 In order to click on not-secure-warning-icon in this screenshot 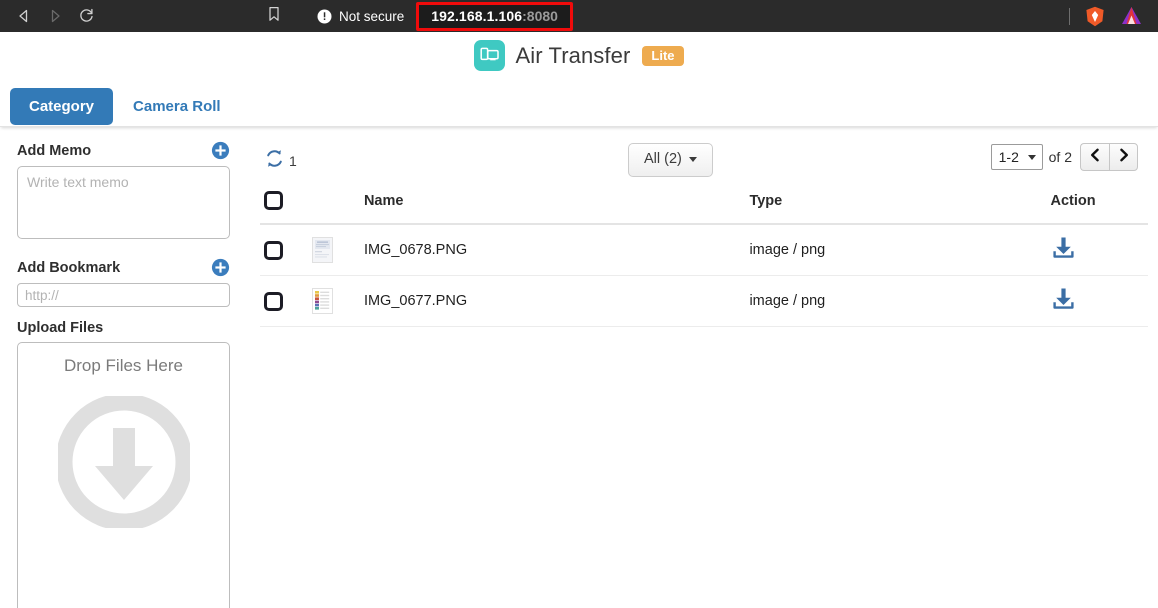, I will do `click(324, 16)`.